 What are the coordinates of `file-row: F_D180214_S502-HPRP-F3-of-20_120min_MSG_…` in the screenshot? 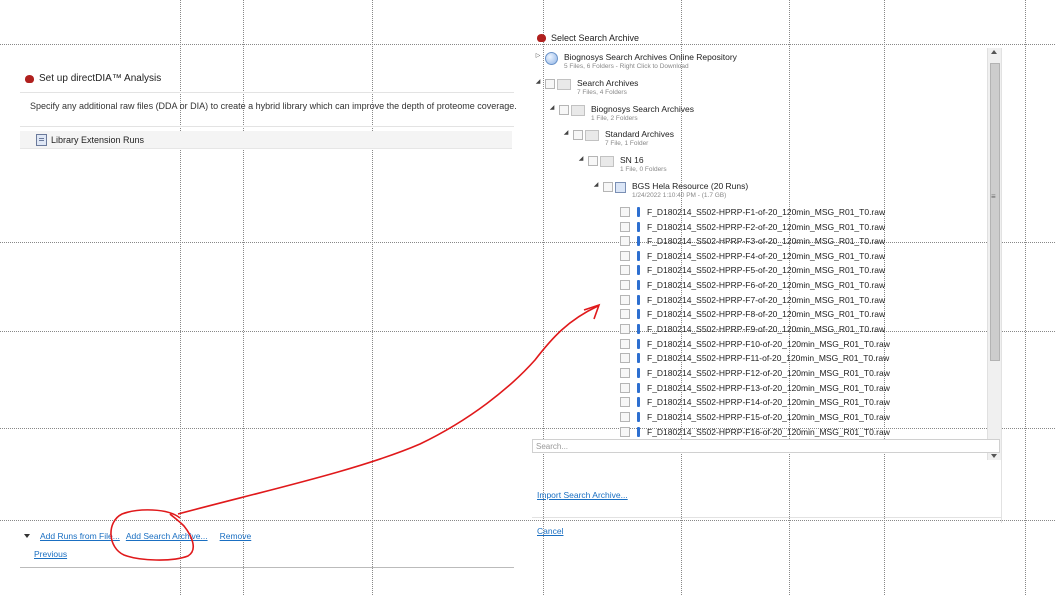 It's located at (752, 241).